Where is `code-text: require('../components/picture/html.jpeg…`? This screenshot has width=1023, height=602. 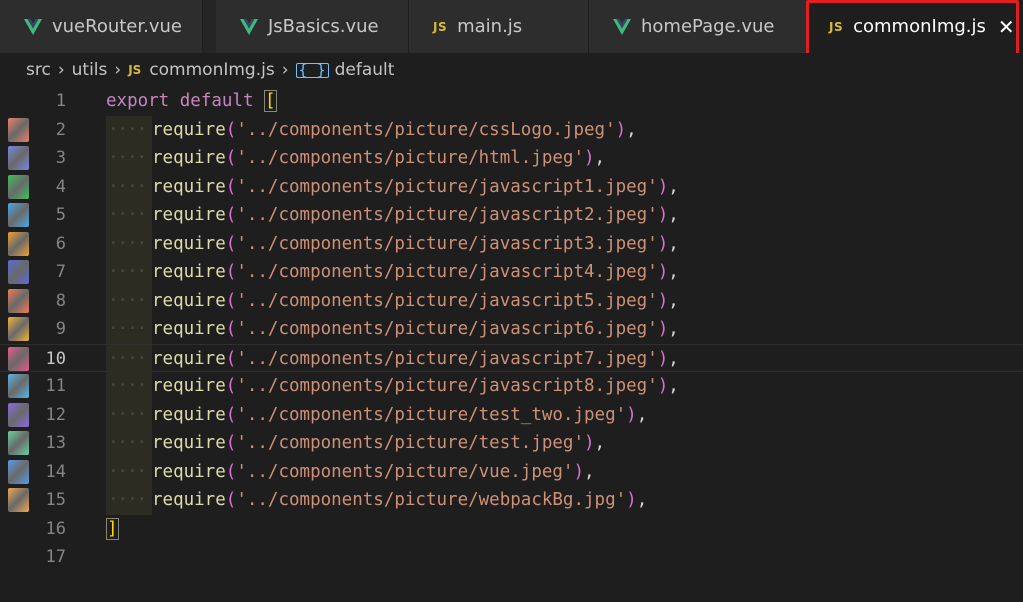
code-text: require('../components/picture/html.jpeg… is located at coordinates (379, 158).